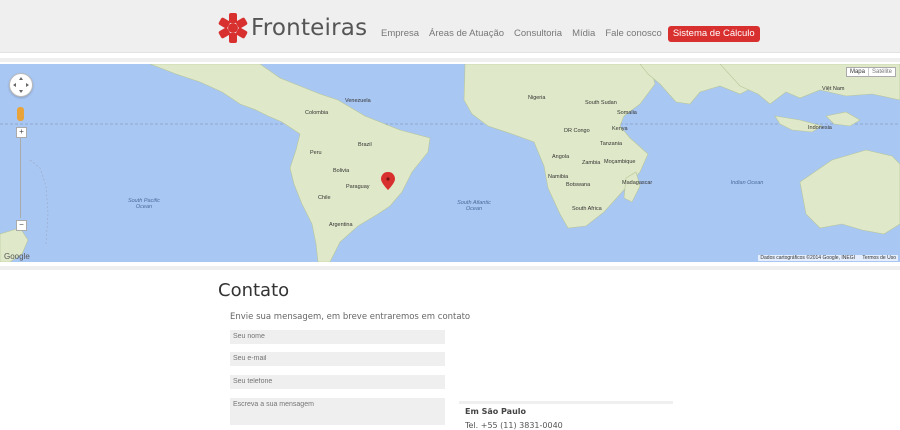  I want to click on map-pan-control-icon, so click(21, 85).